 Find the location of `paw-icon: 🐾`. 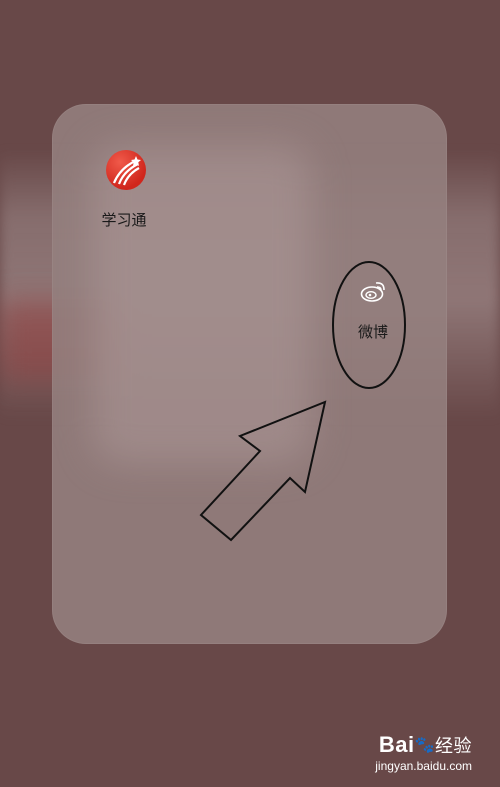

paw-icon: 🐾 is located at coordinates (424, 745).